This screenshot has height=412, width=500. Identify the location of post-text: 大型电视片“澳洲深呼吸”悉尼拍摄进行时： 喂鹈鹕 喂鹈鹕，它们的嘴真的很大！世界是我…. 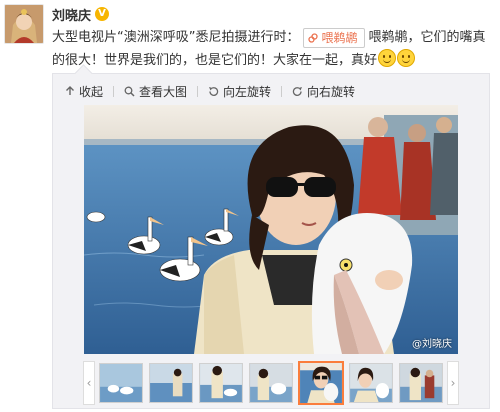
(272, 49).